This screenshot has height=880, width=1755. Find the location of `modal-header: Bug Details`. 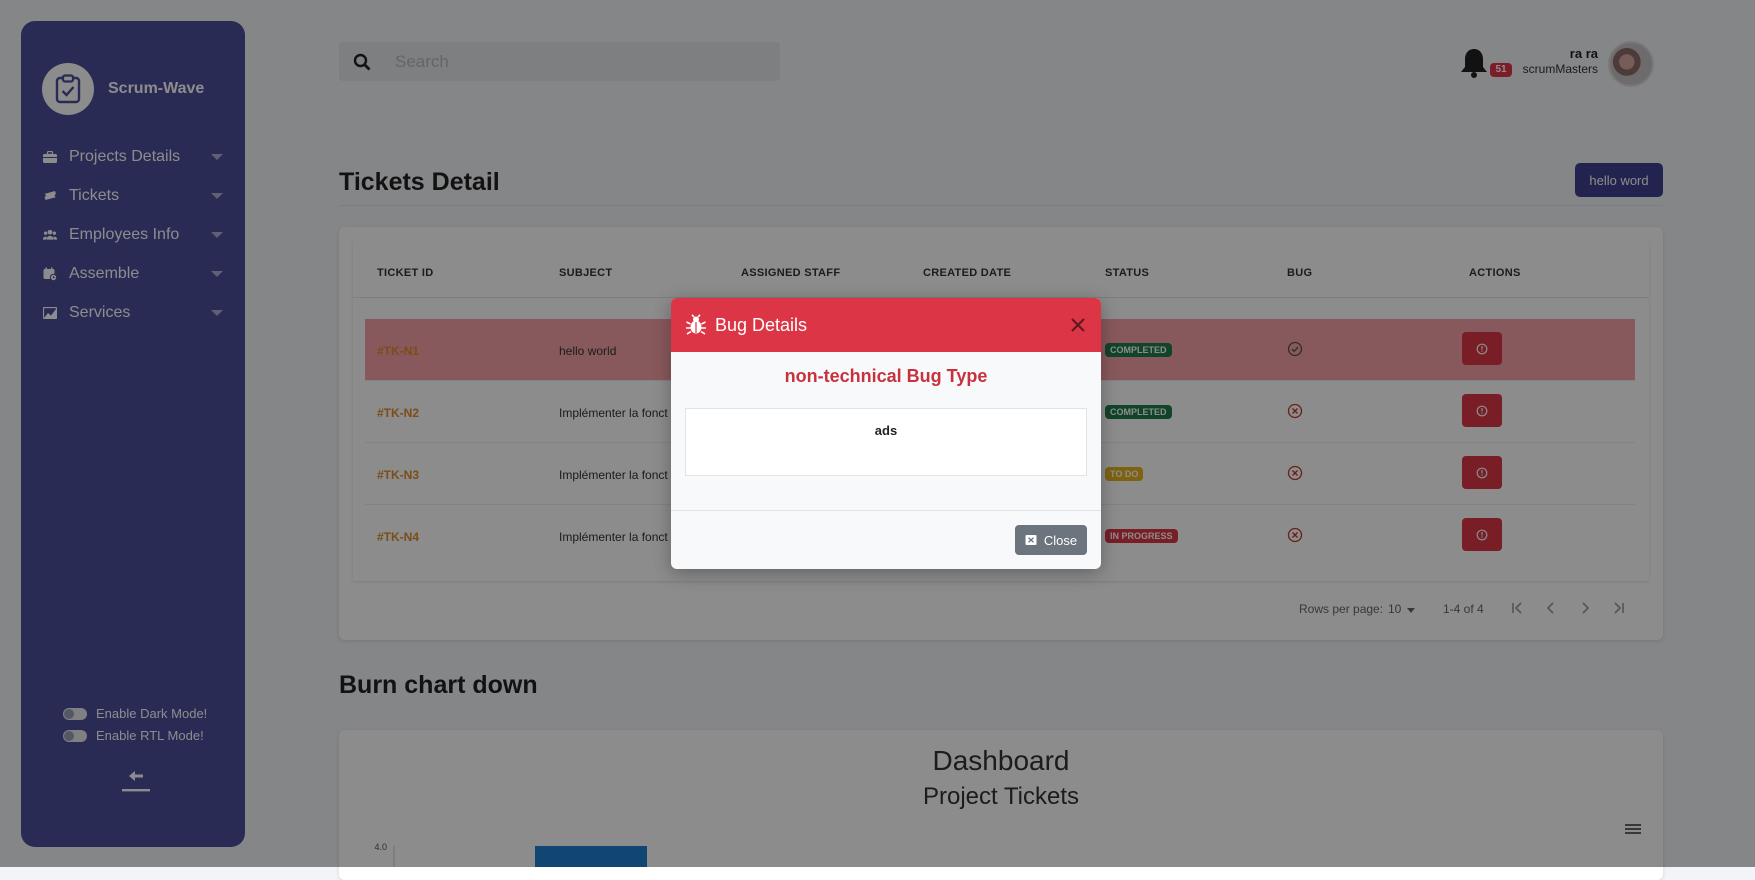

modal-header: Bug Details is located at coordinates (886, 325).